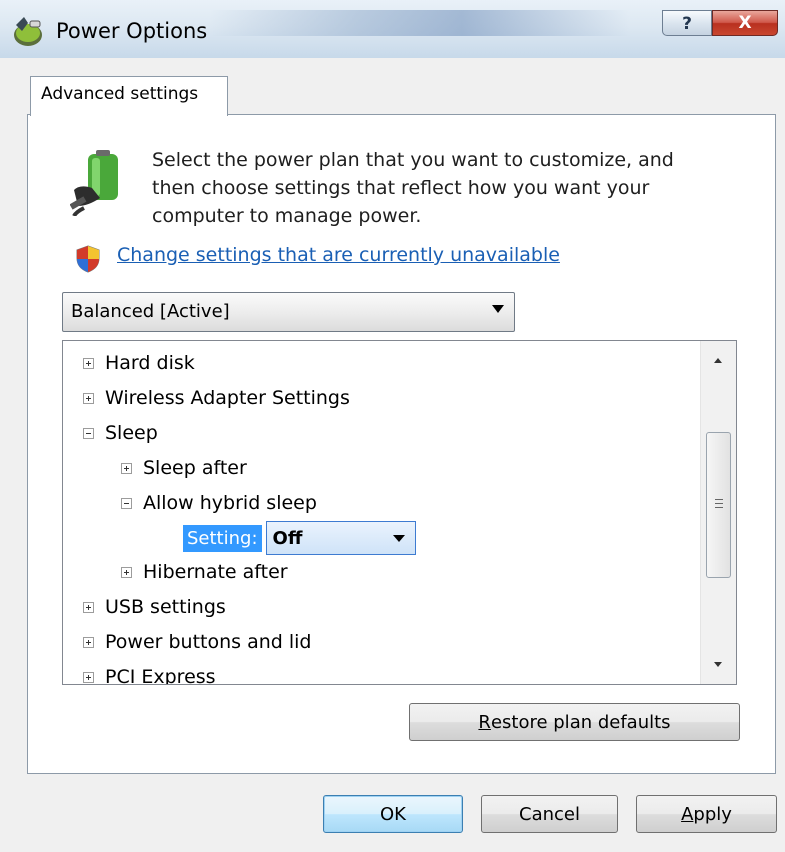 The image size is (785, 852). Describe the element at coordinates (718, 664) in the screenshot. I see `scroll-down-icon` at that location.